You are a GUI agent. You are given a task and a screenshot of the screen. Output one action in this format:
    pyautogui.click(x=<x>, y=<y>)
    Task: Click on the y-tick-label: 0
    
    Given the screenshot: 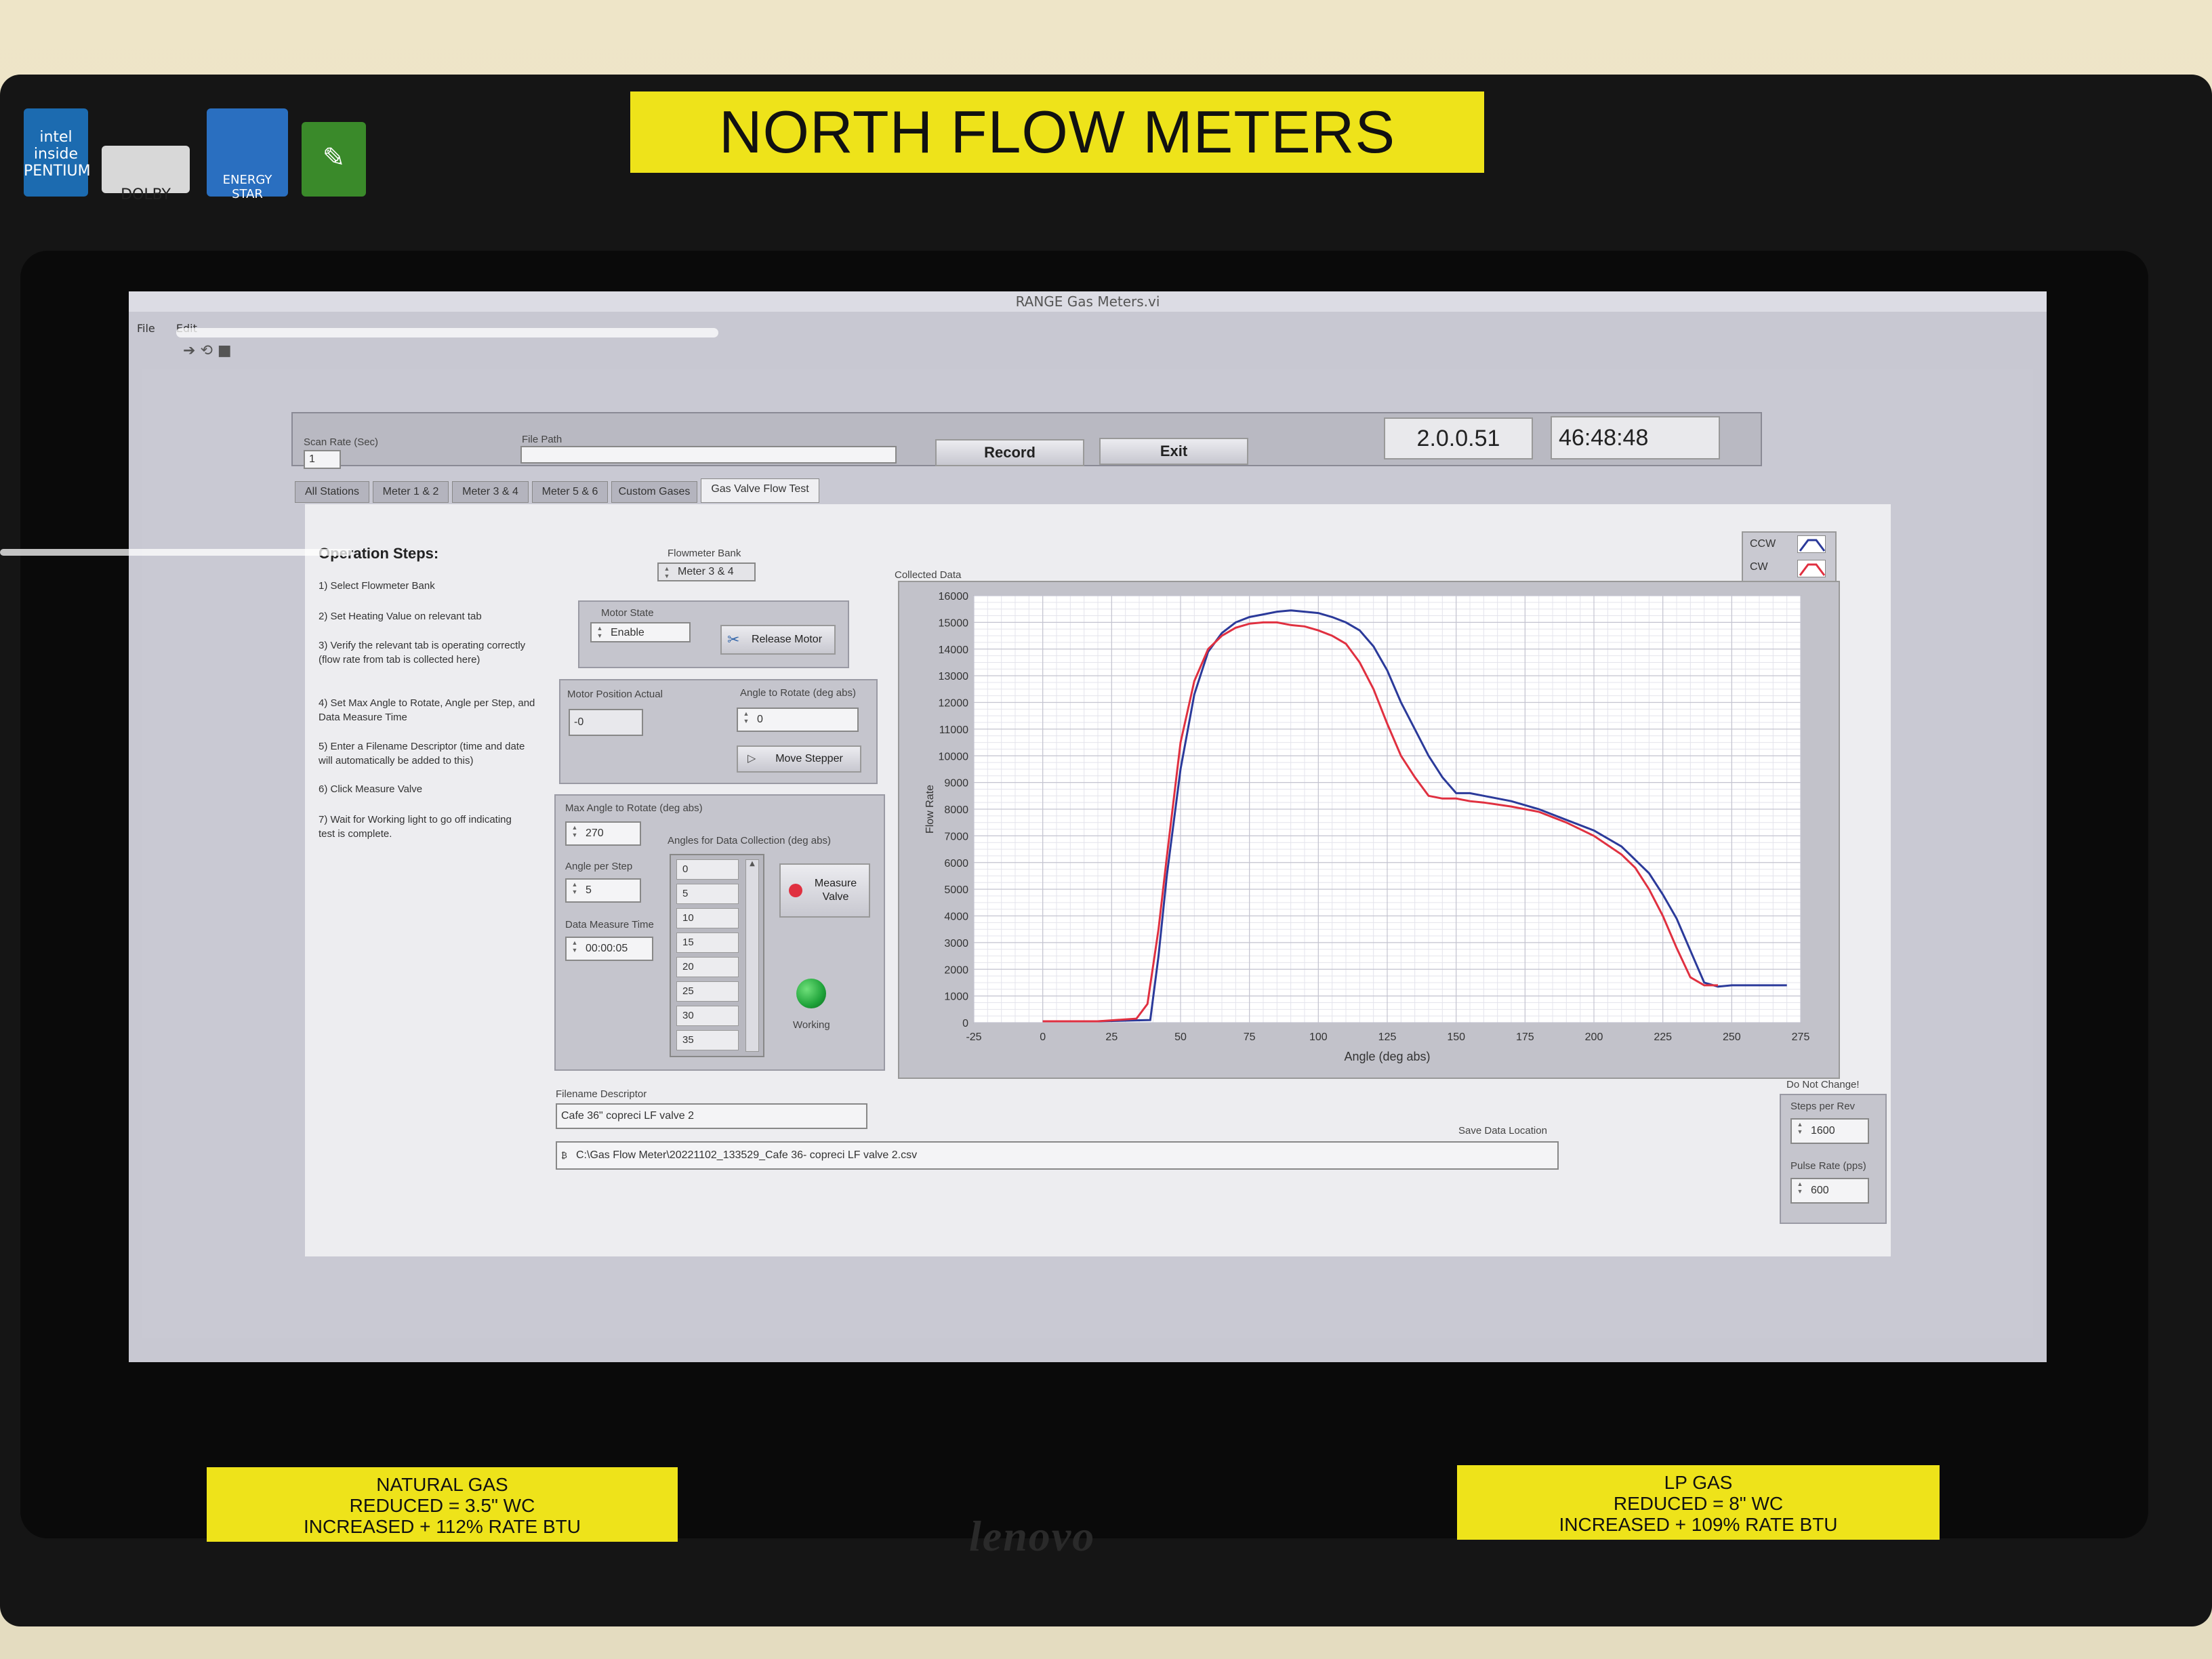 What is the action you would take?
    pyautogui.click(x=965, y=1023)
    